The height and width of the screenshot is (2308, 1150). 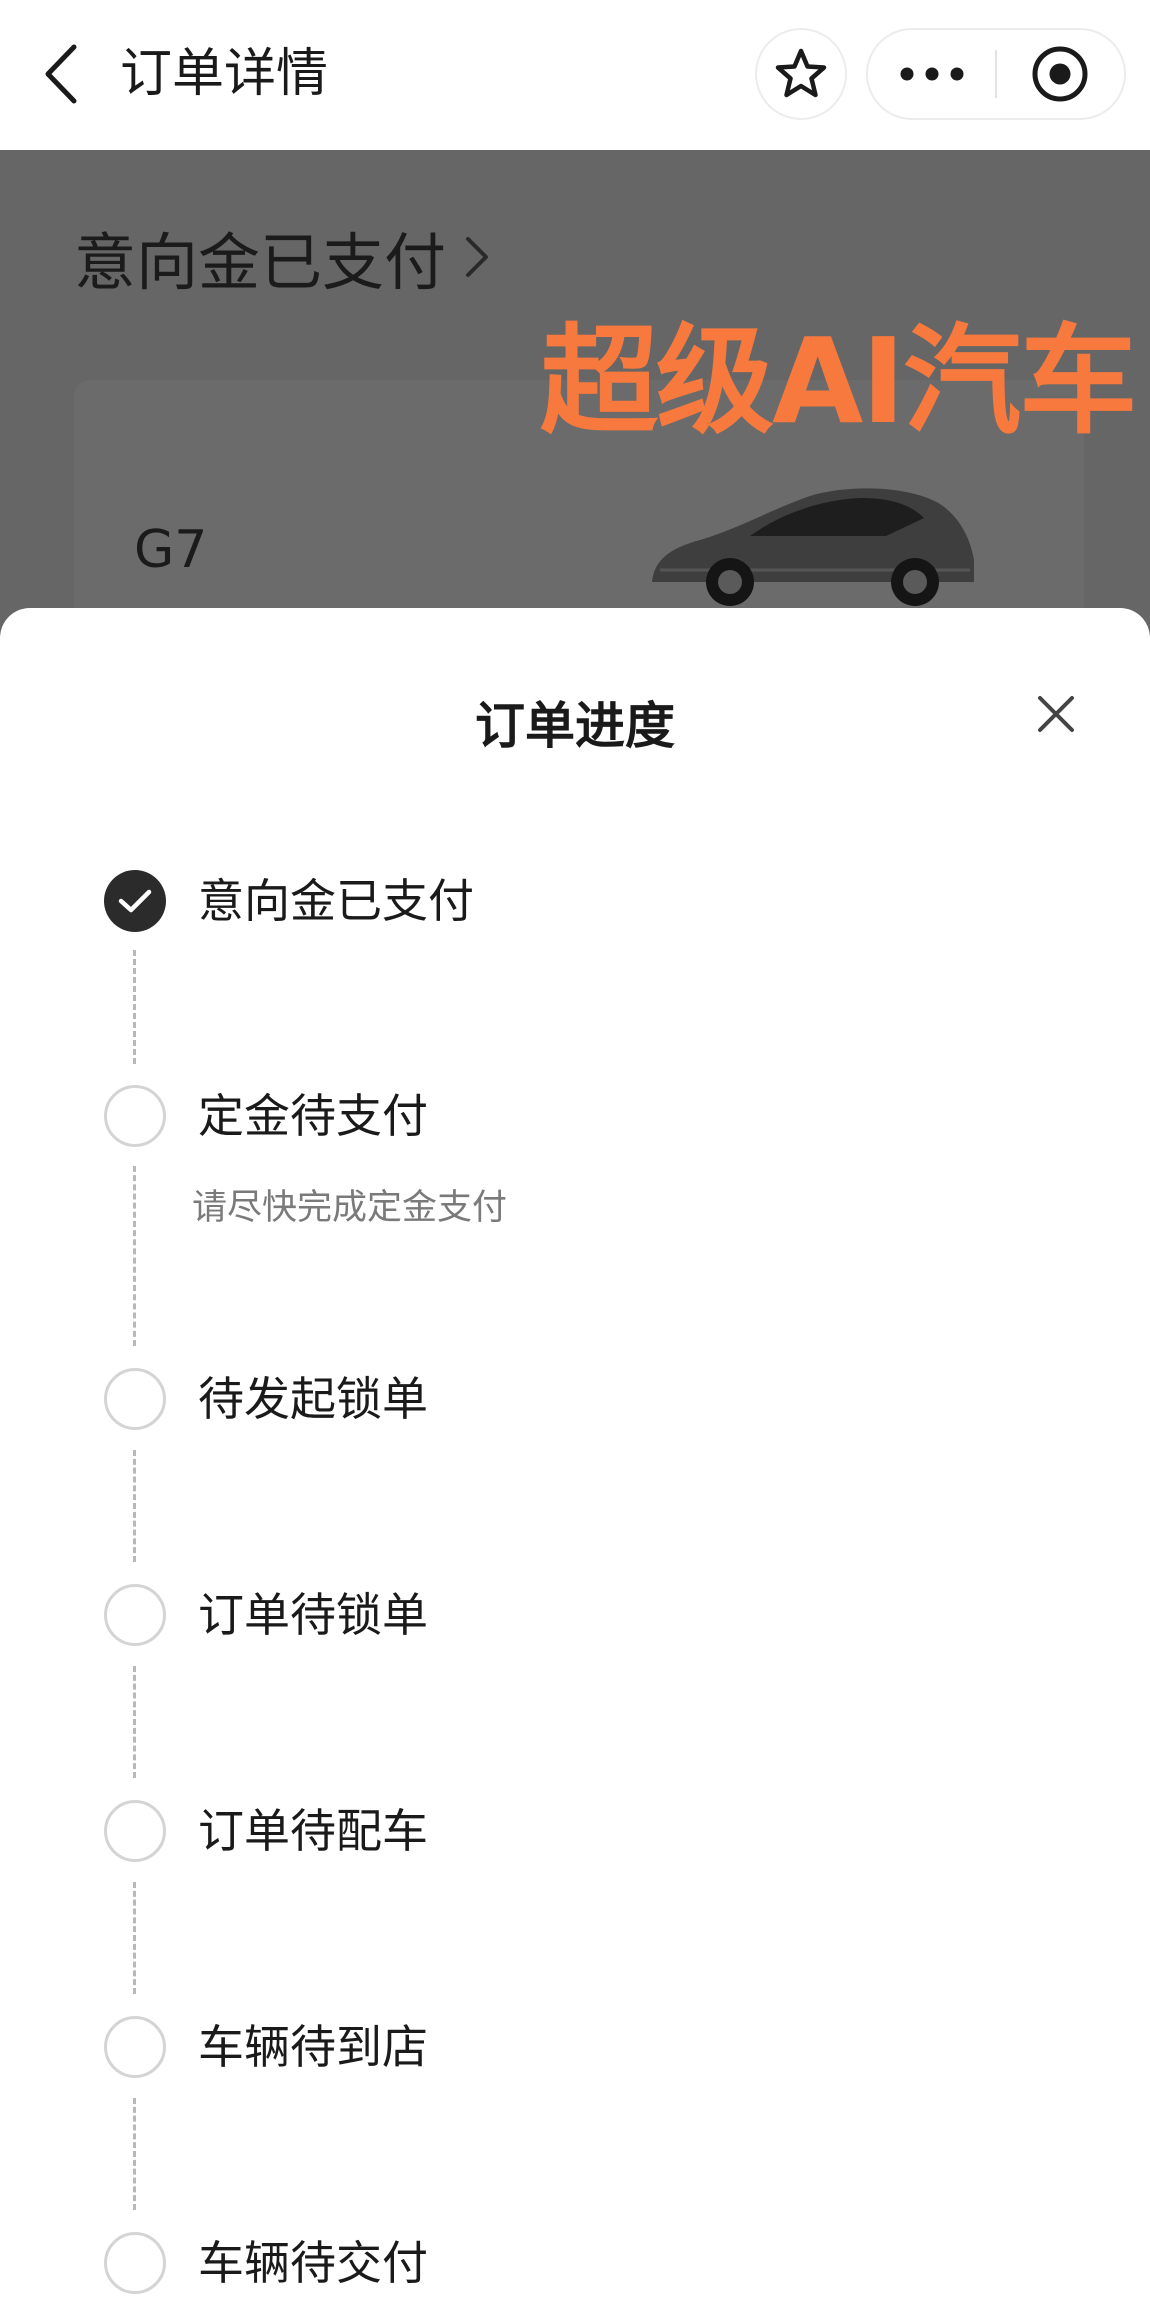 I want to click on vehicle-model: G7, so click(x=171, y=550).